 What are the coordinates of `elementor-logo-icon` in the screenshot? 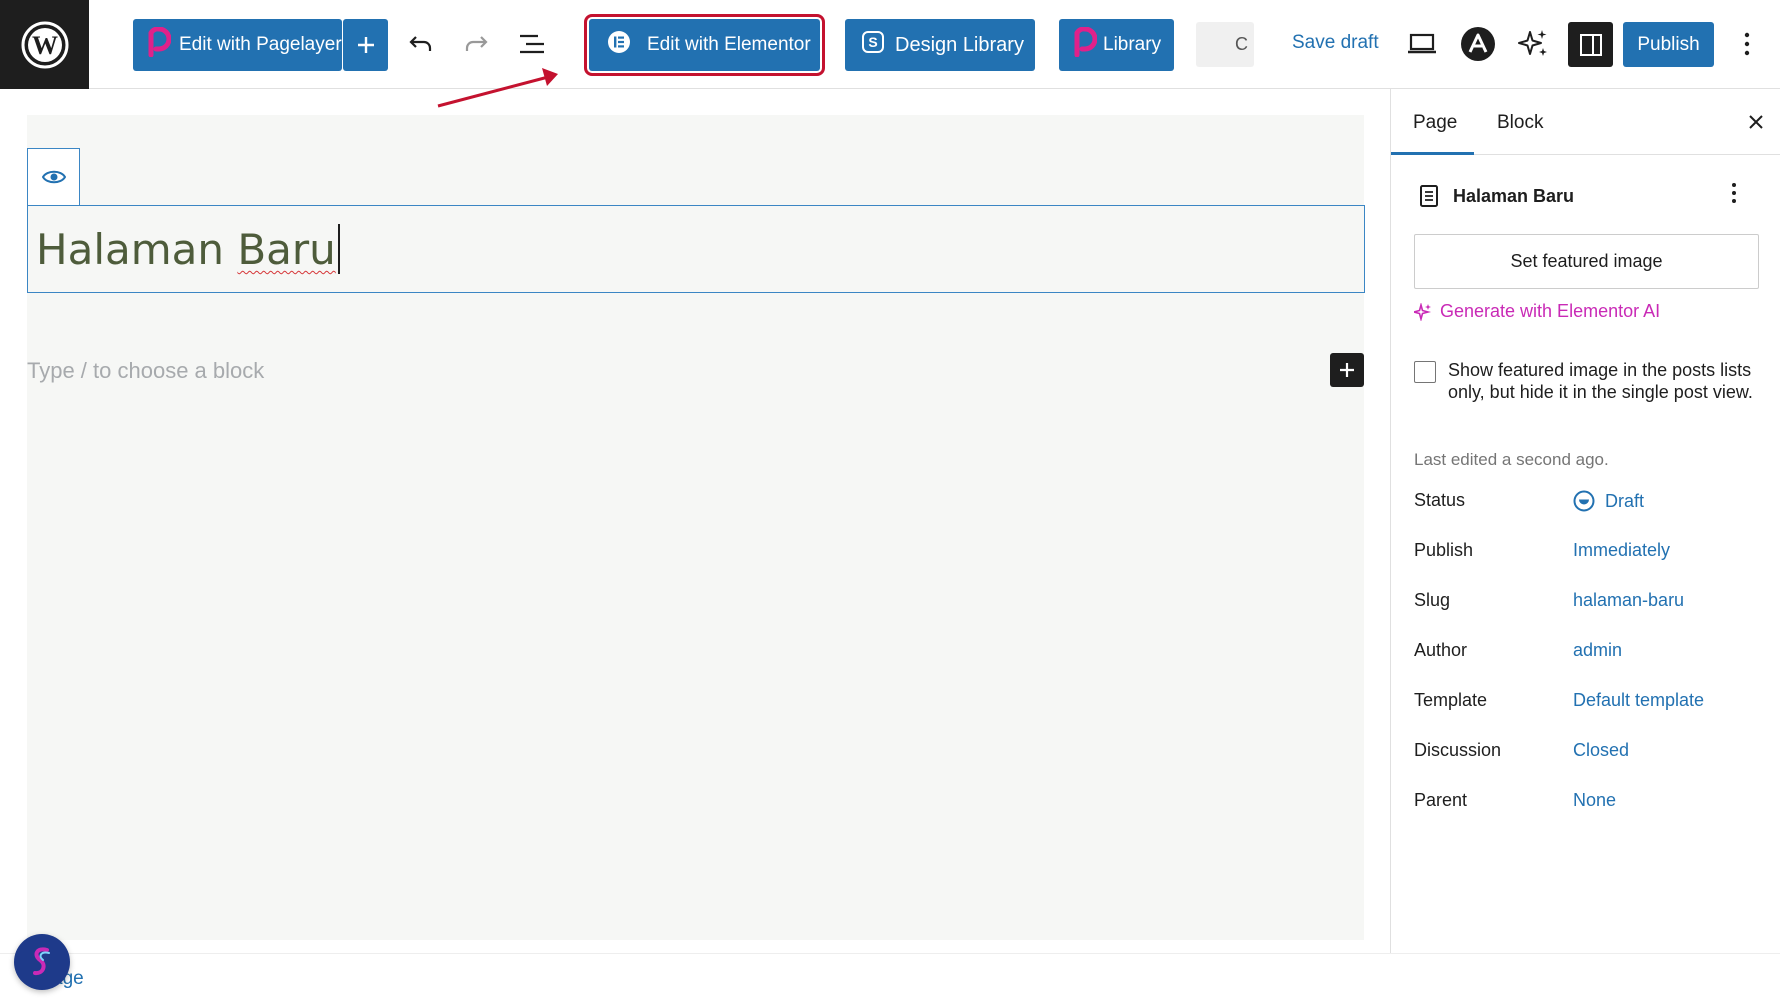 It's located at (619, 45).